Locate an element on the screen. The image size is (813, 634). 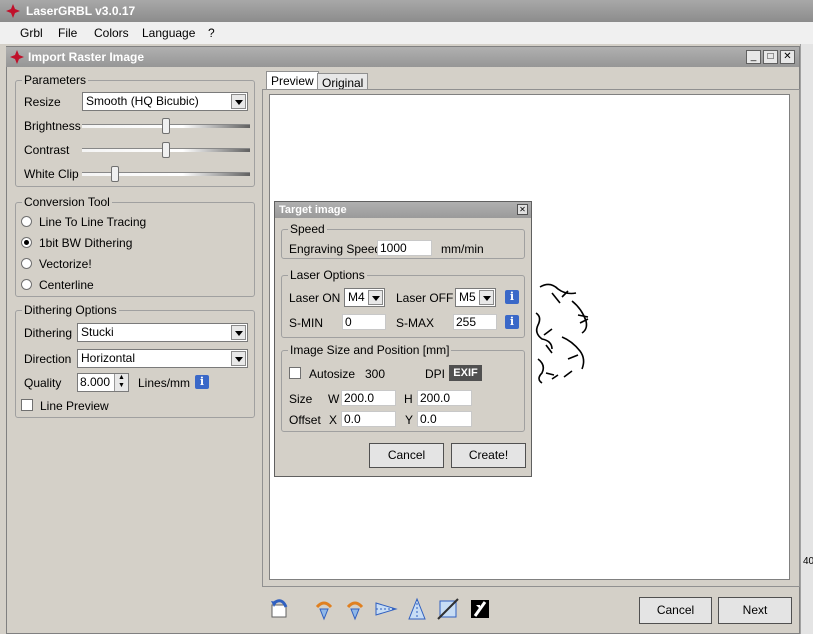
stepper-arrows-icon: ▲ ▼ is located at coordinates (121, 382).